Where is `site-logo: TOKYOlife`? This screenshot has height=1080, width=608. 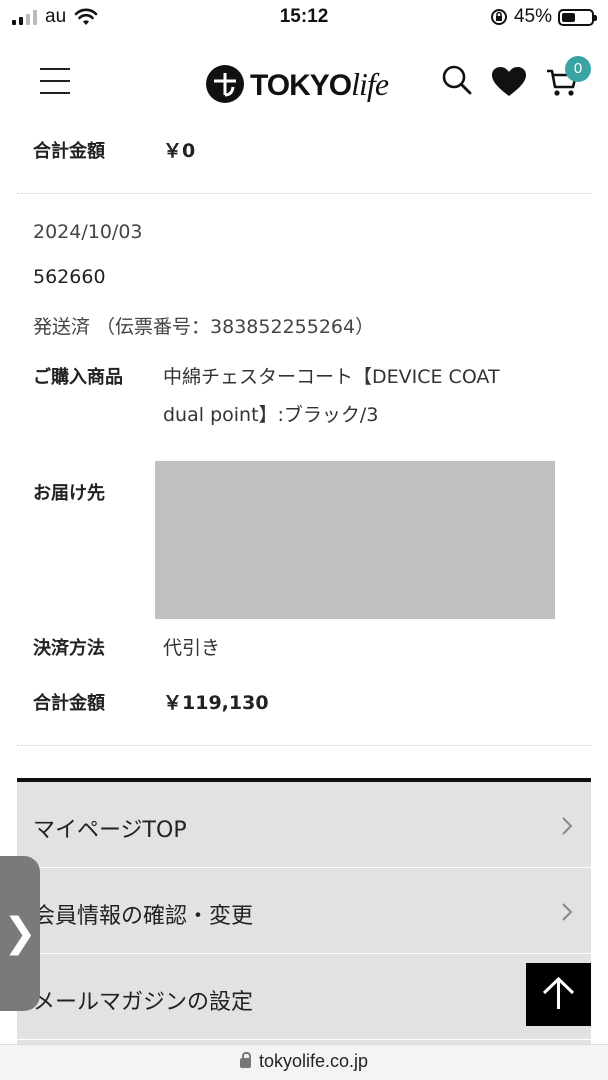 site-logo: TOKYOlife is located at coordinates (297, 84).